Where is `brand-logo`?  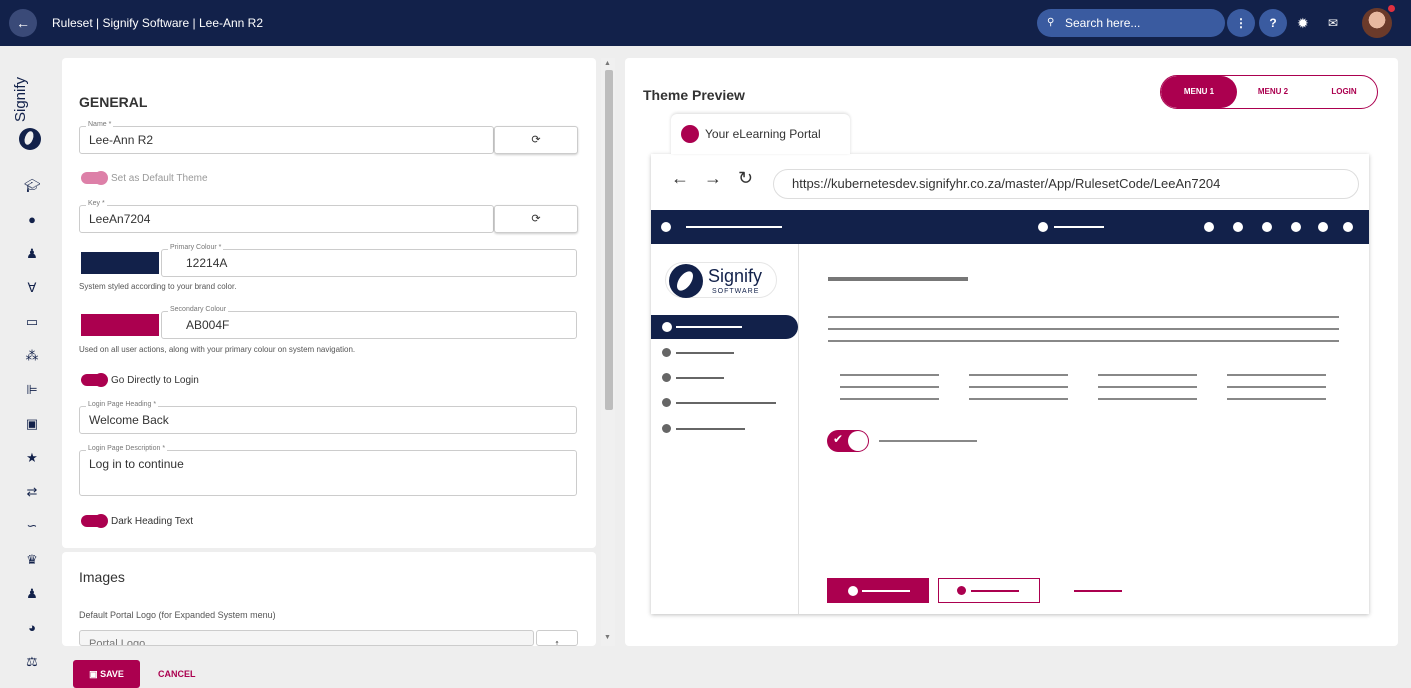
brand-logo is located at coordinates (30, 139).